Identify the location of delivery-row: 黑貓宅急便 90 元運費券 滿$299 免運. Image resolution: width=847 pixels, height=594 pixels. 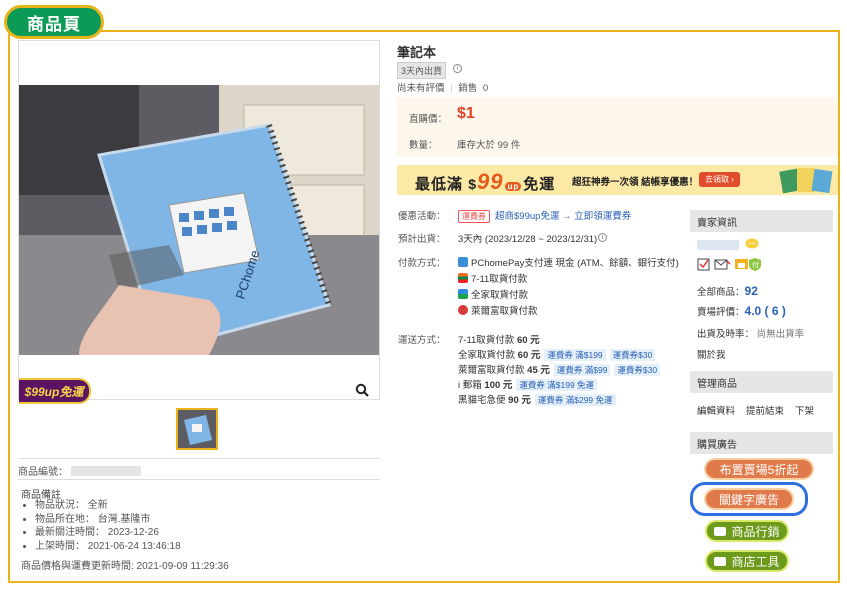
(537, 399).